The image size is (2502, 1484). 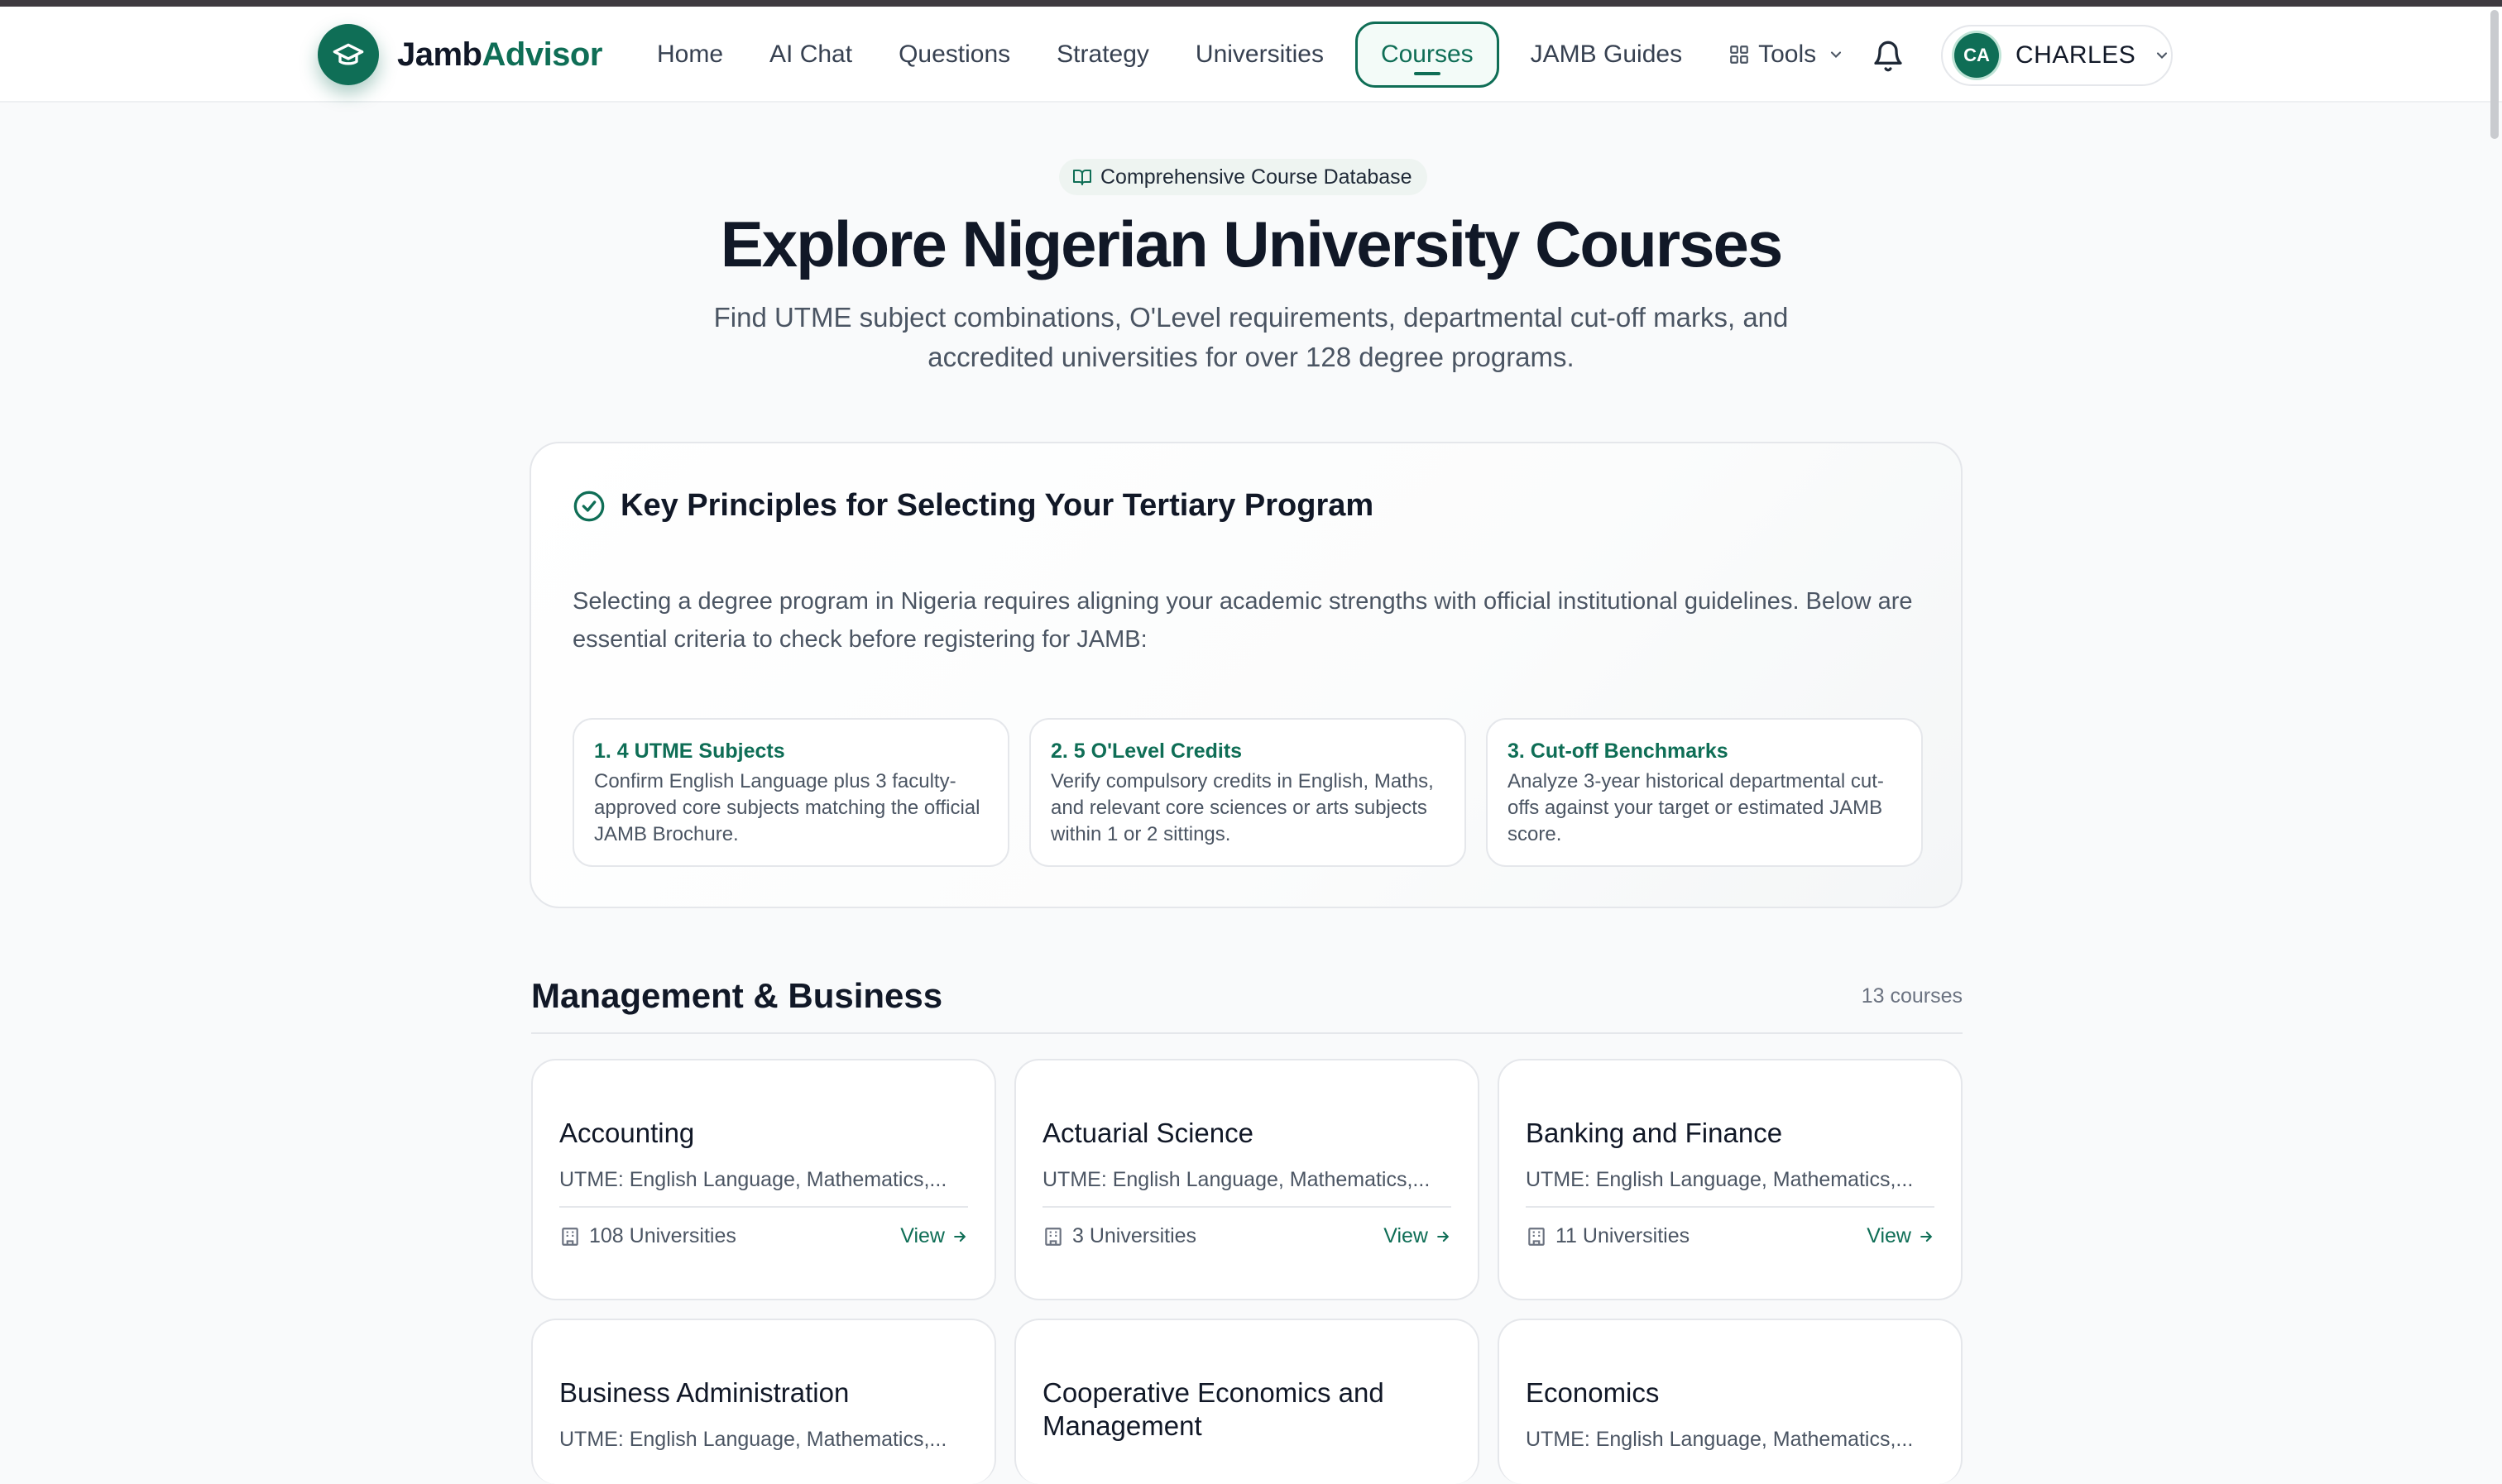 What do you see at coordinates (810, 55) in the screenshot?
I see `nav-ai-chat: AI Chat` at bounding box center [810, 55].